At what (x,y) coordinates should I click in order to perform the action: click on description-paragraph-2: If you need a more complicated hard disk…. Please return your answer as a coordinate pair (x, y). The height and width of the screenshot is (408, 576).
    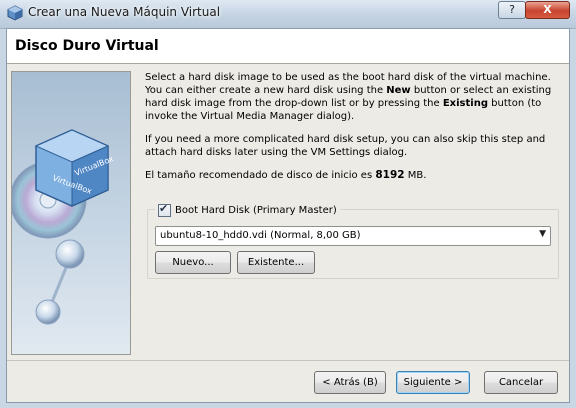
    Looking at the image, I should click on (345, 146).